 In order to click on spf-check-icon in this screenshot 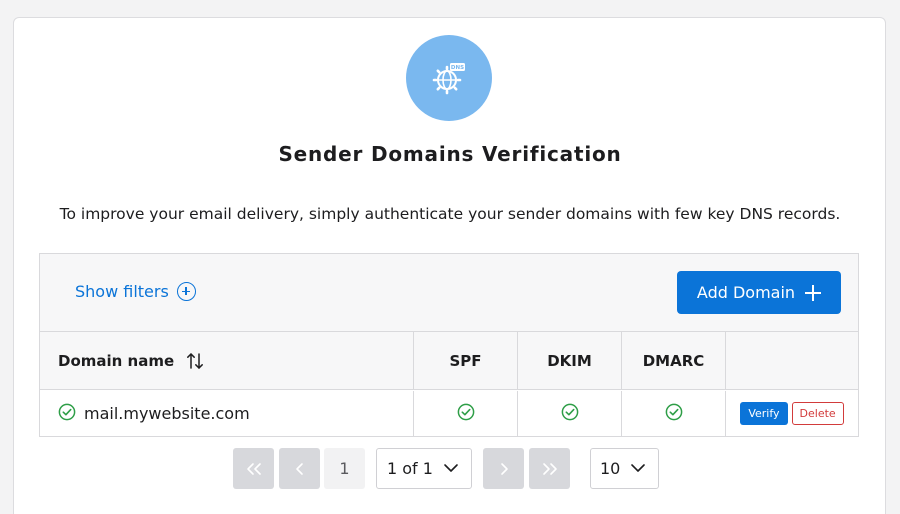, I will do `click(466, 414)`.